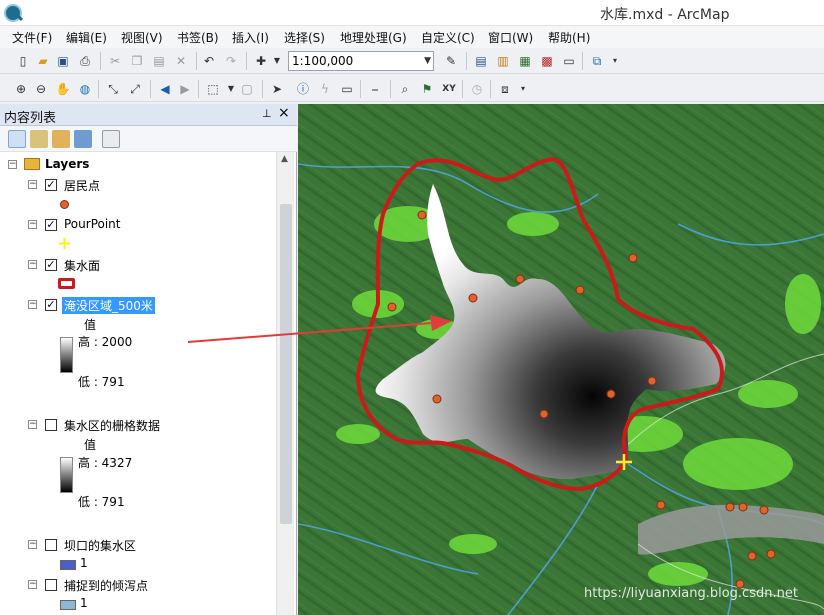 The image size is (824, 615). What do you see at coordinates (597, 61) in the screenshot?
I see `model-builder-icon: ⧉` at bounding box center [597, 61].